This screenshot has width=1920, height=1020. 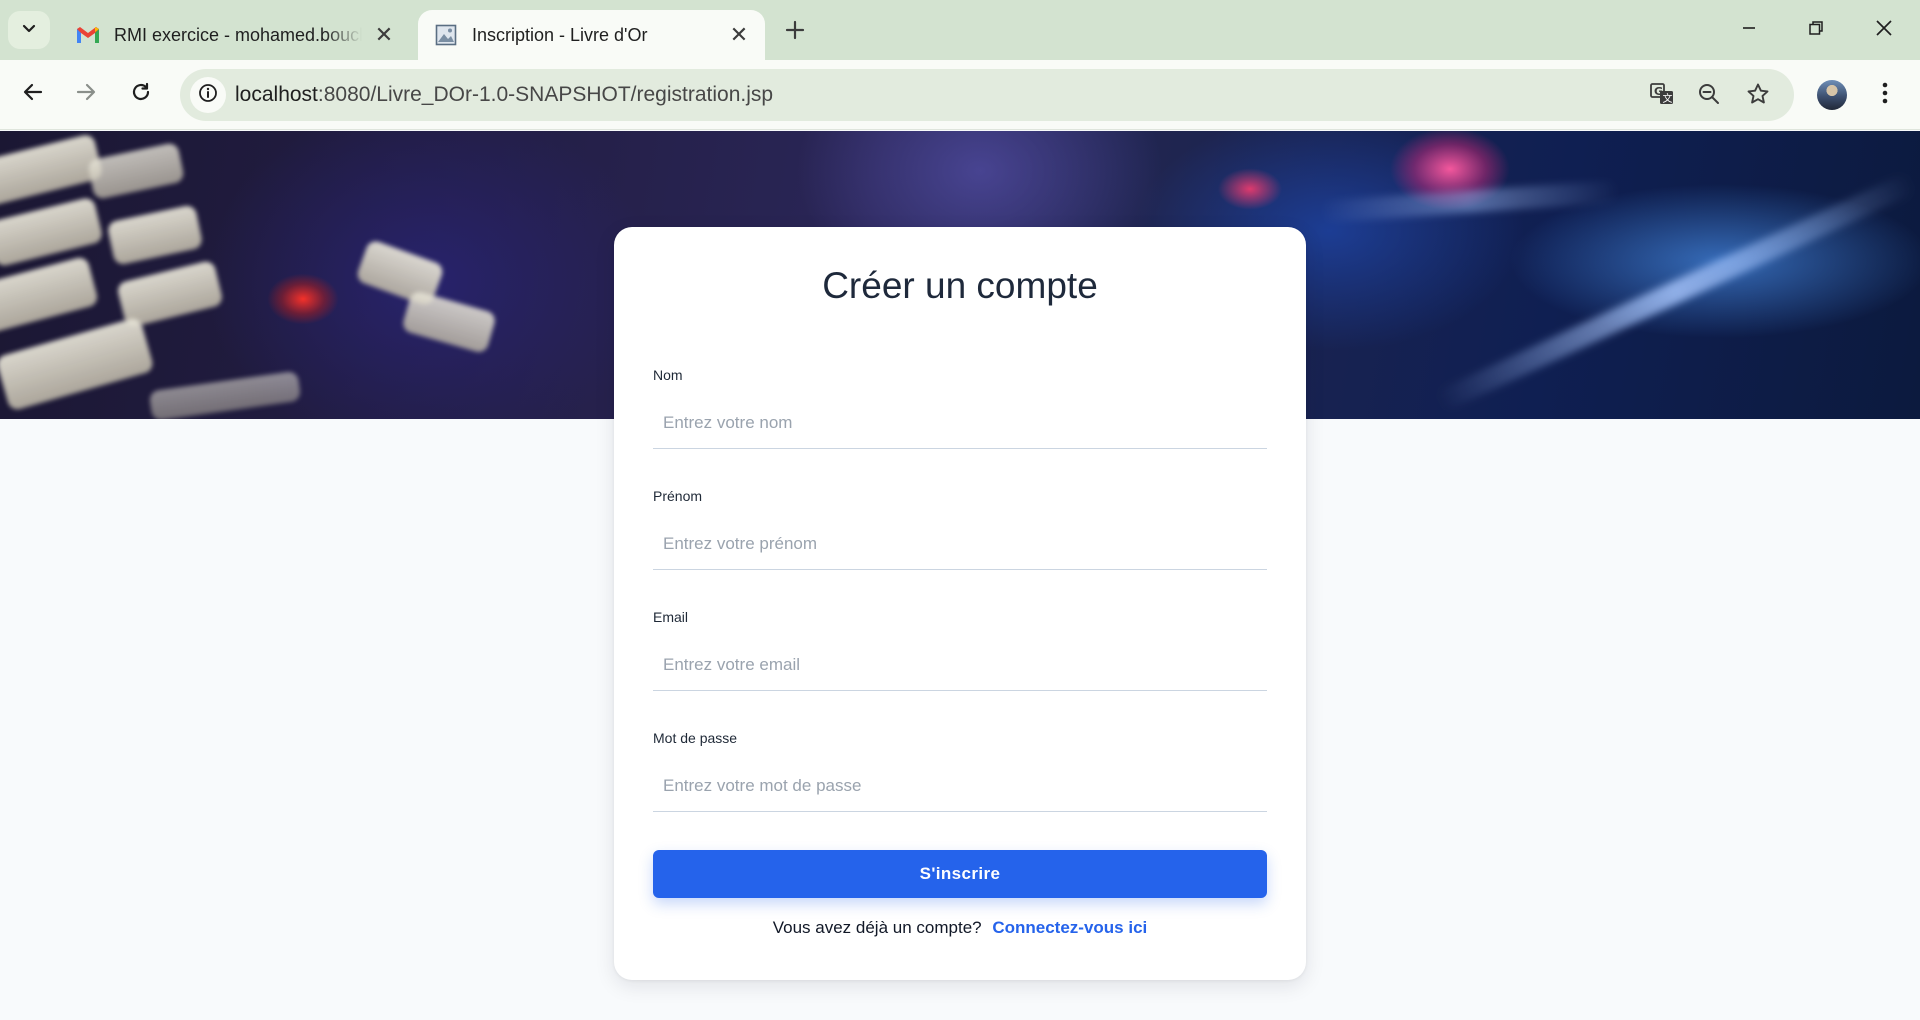 I want to click on close-icon, so click(x=1884, y=30).